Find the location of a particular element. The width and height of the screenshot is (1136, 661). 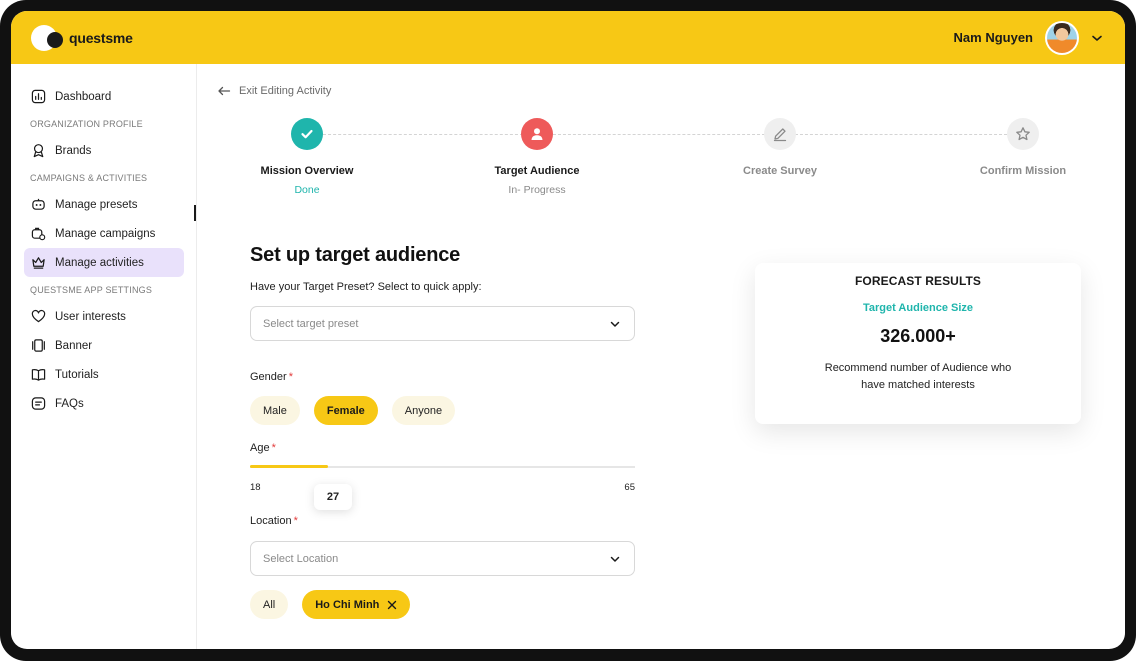

step-status: In- Progress is located at coordinates (537, 190).